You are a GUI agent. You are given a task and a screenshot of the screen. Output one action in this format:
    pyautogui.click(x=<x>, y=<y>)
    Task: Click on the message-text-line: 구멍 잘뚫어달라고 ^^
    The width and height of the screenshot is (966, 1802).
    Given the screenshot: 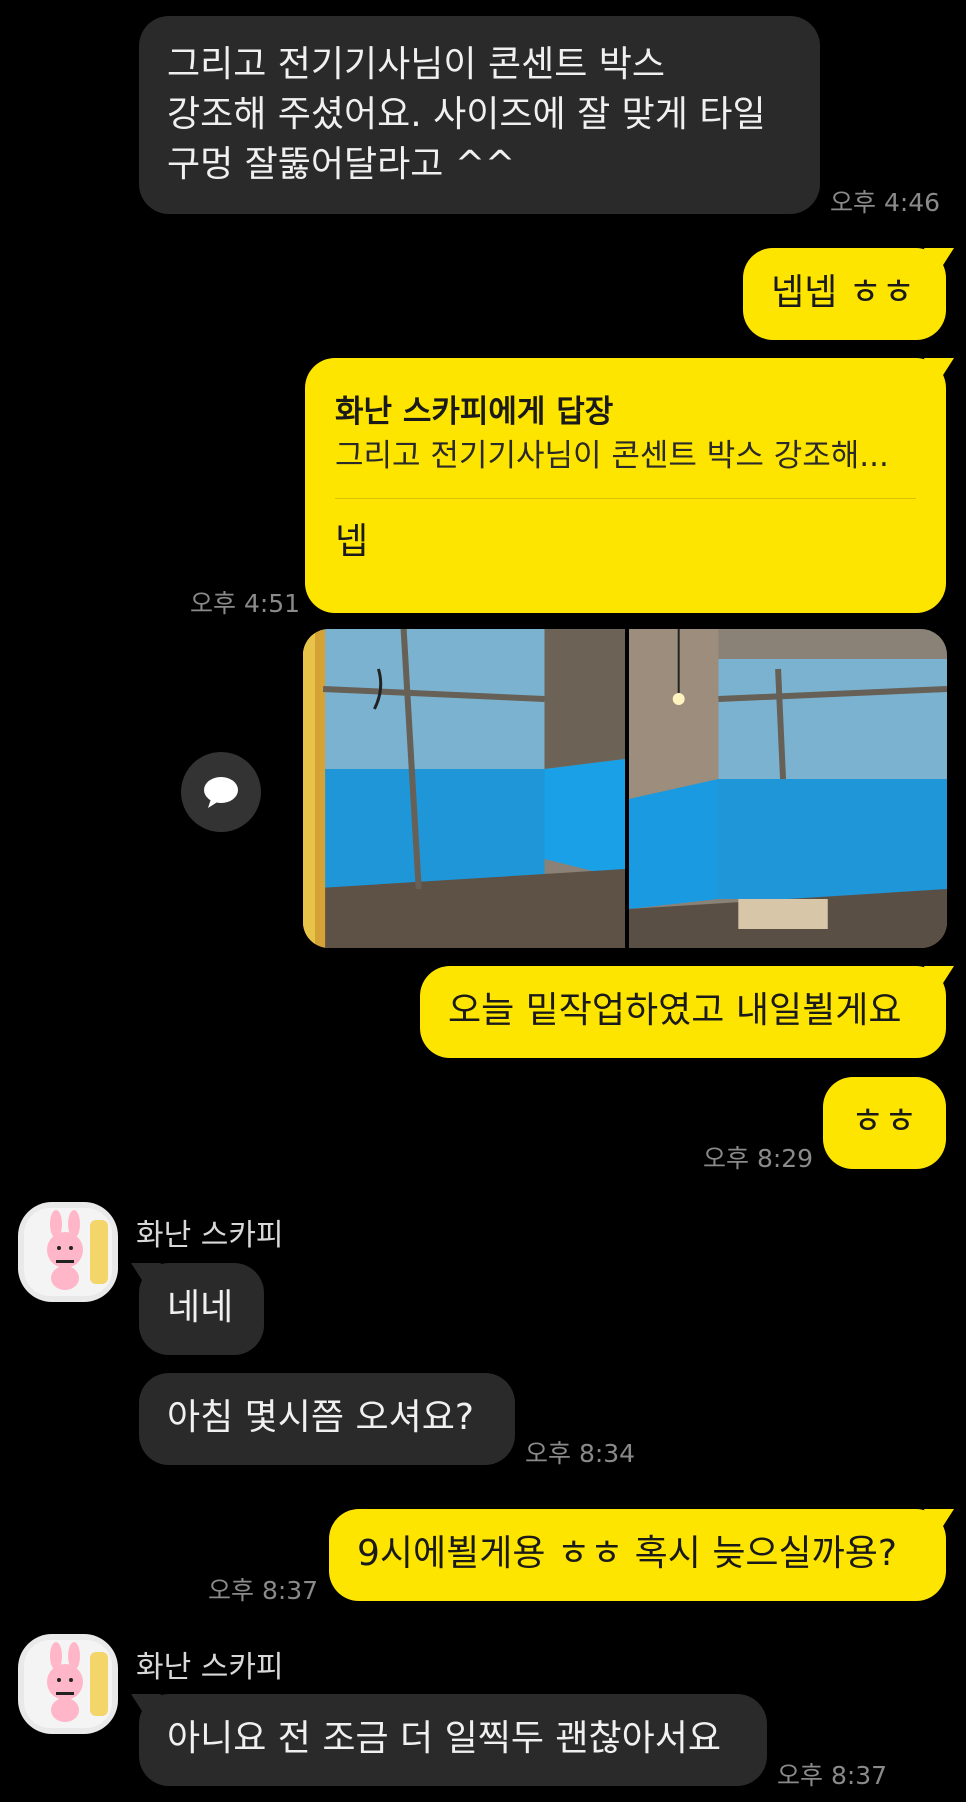 What is the action you would take?
    pyautogui.click(x=341, y=164)
    